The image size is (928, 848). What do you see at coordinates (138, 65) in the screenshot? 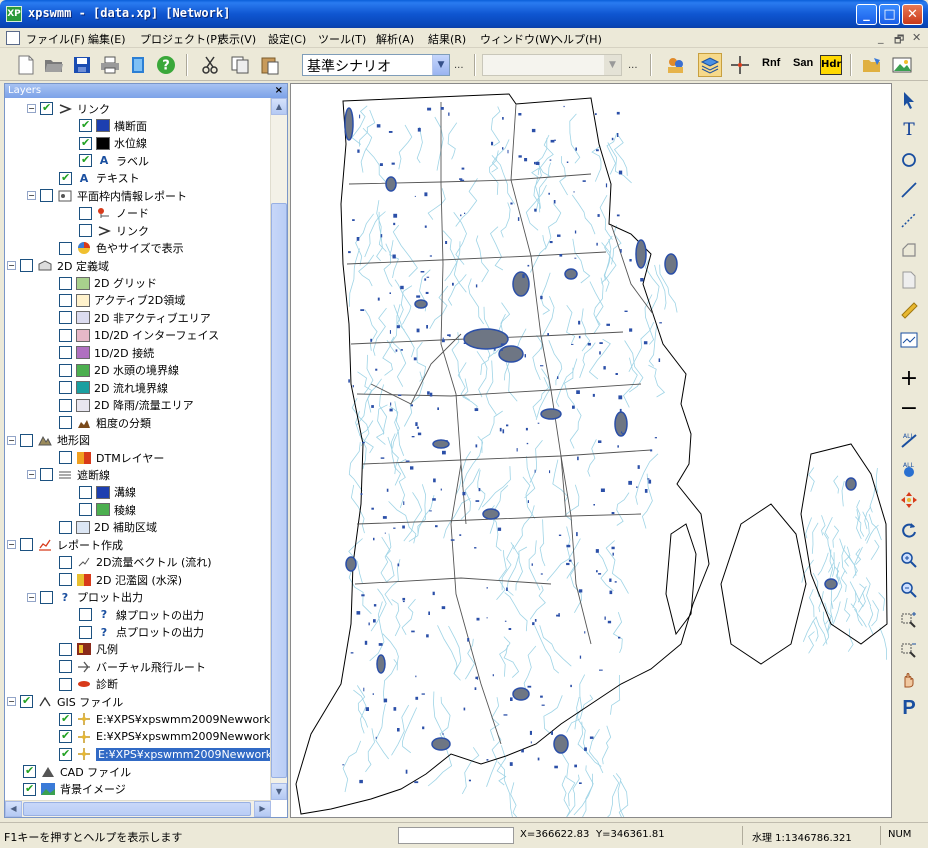
I see `book-icon` at bounding box center [138, 65].